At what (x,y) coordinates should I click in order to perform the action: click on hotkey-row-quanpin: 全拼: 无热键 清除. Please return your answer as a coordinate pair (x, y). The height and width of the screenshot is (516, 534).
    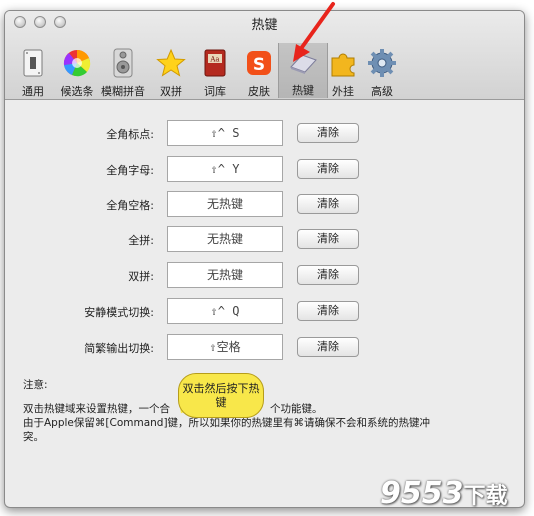
    Looking at the image, I should click on (264, 240).